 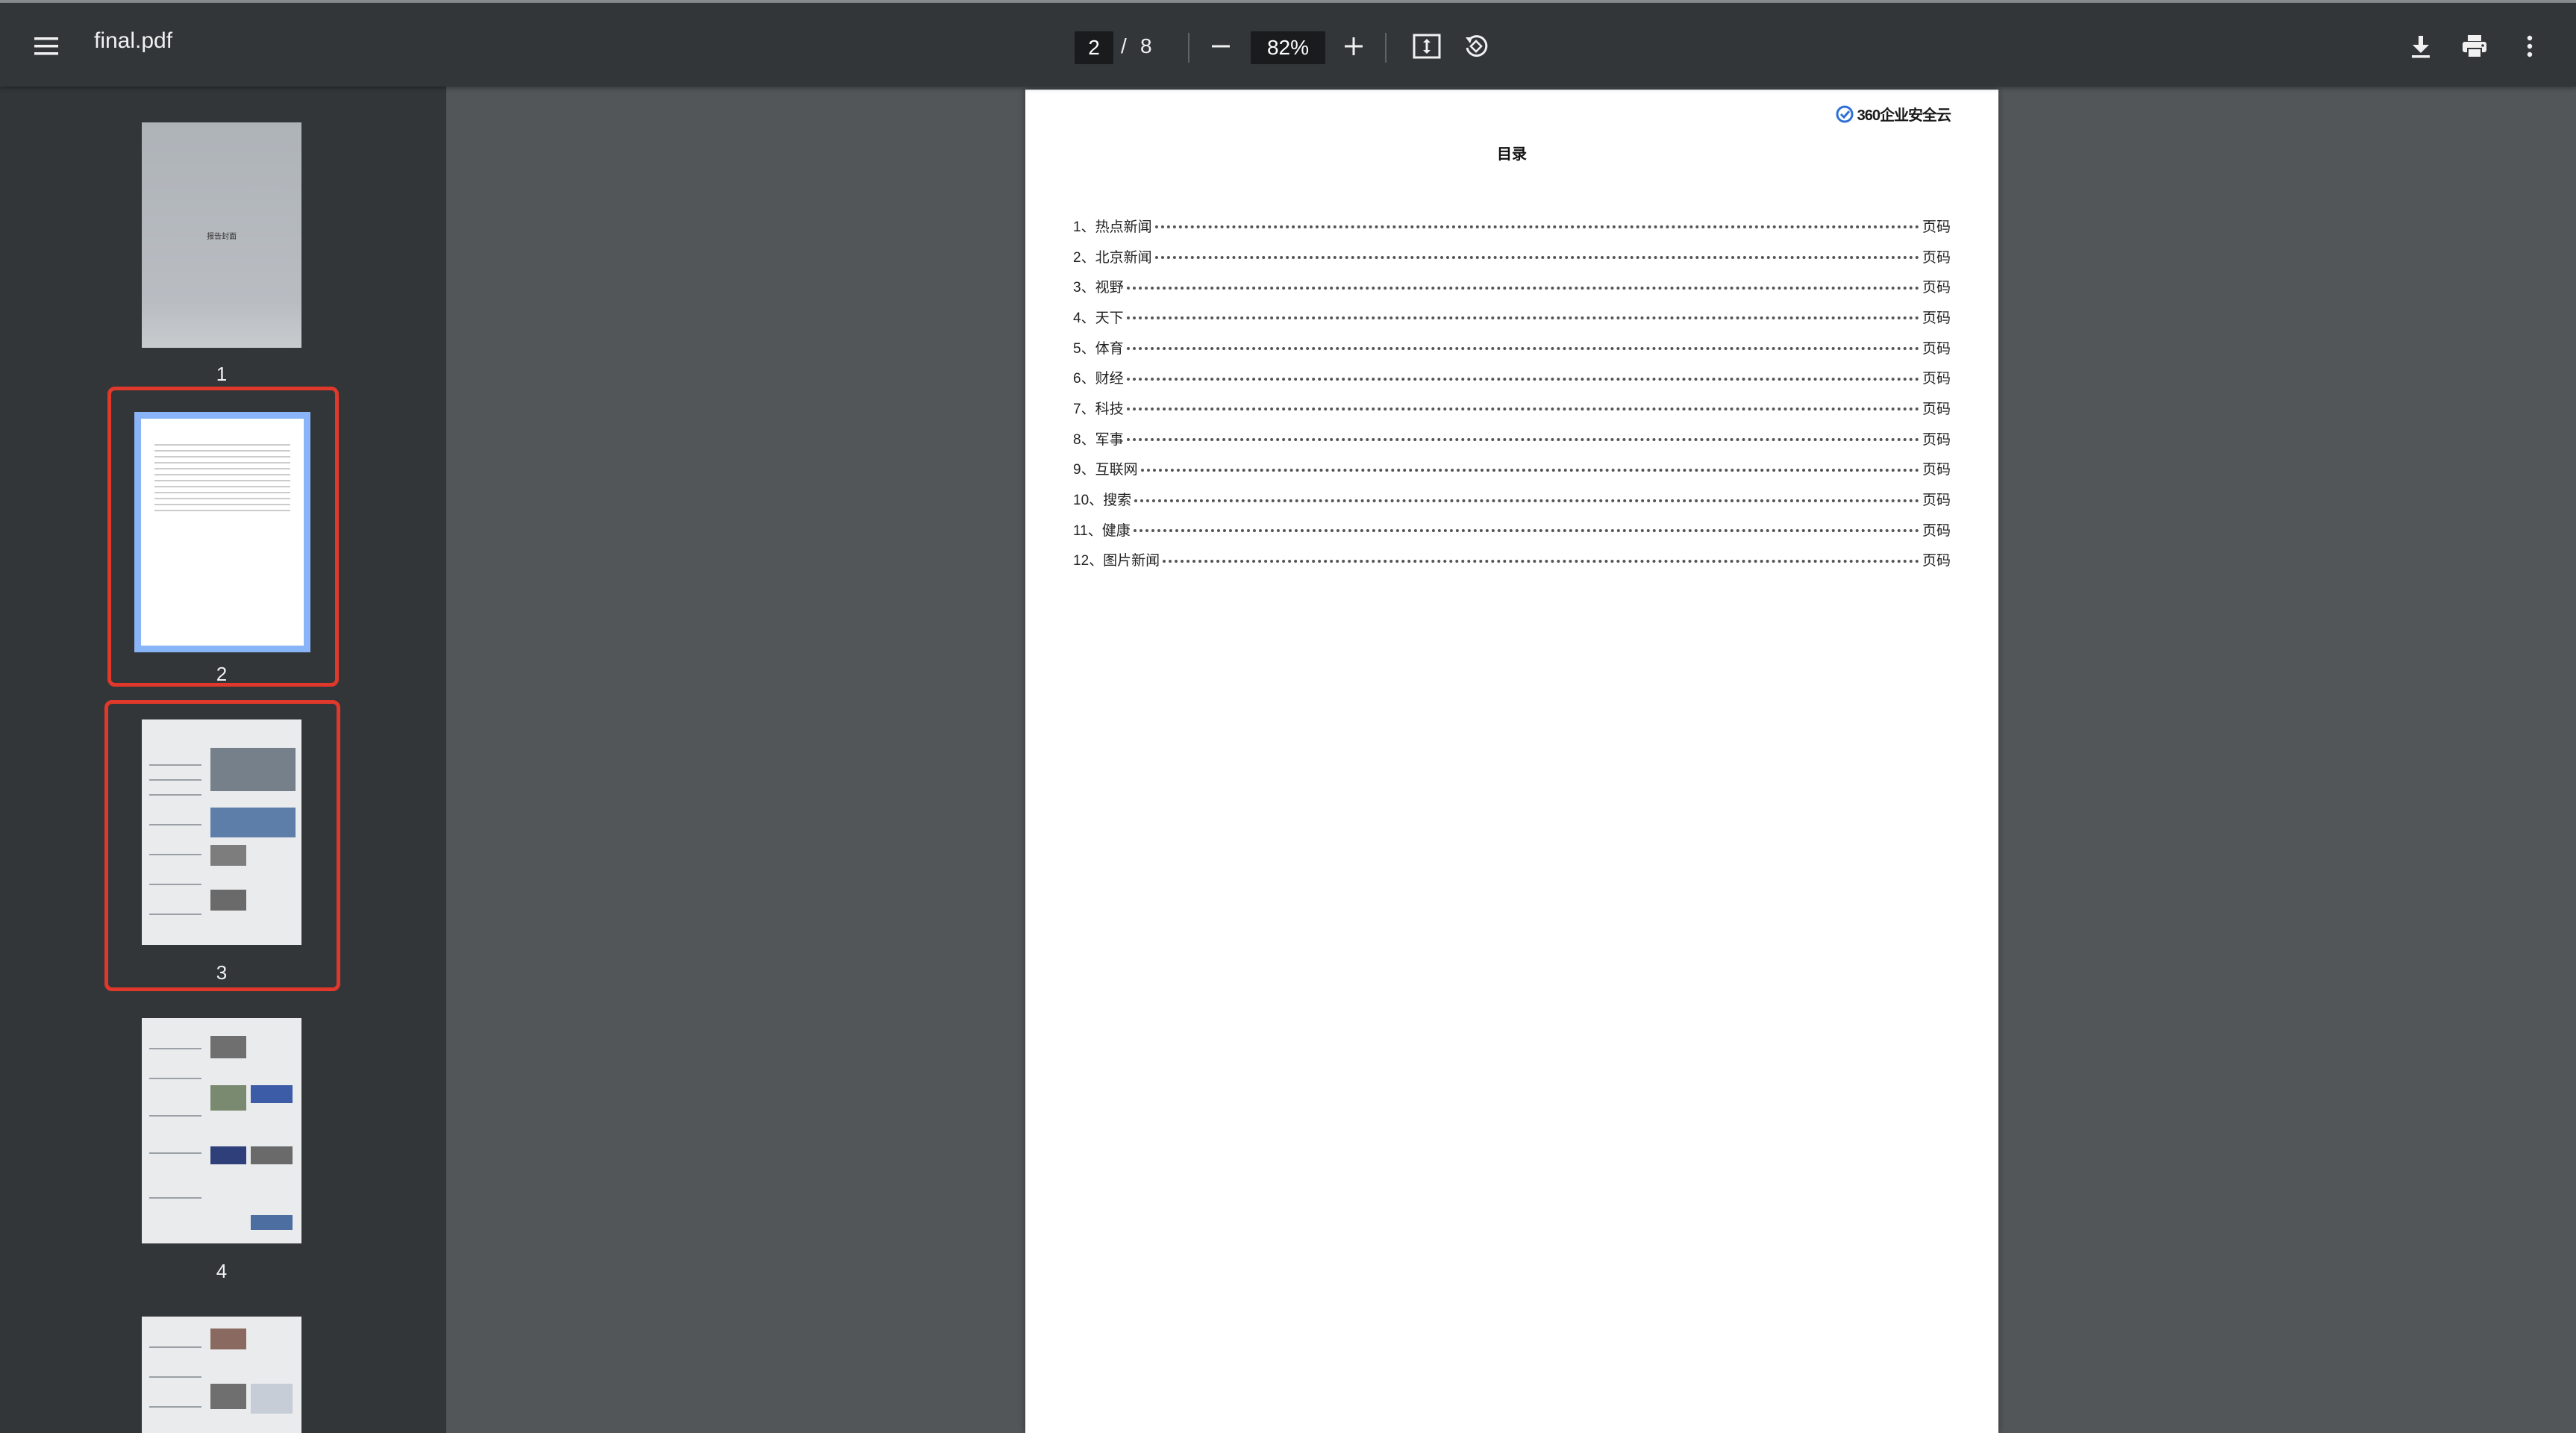 I want to click on document-title: final.pdf, so click(x=133, y=40).